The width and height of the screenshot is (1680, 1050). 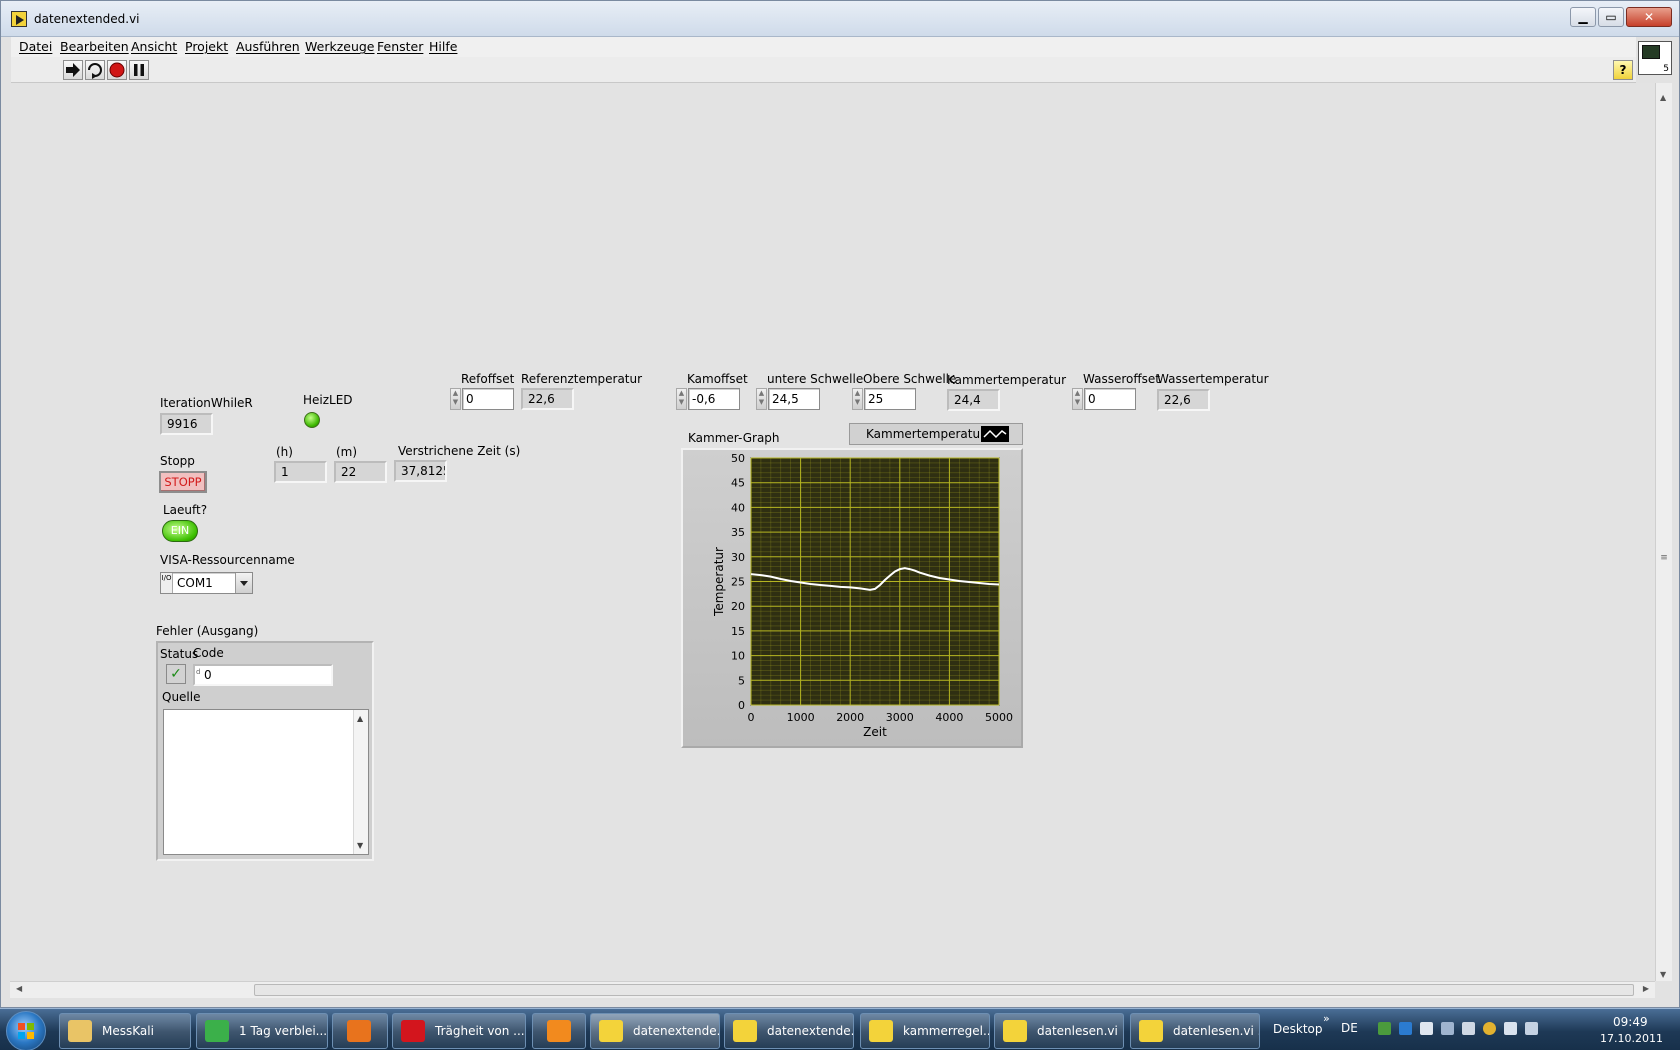 I want to click on menu-ansicht: Ansicht, so click(x=154, y=46).